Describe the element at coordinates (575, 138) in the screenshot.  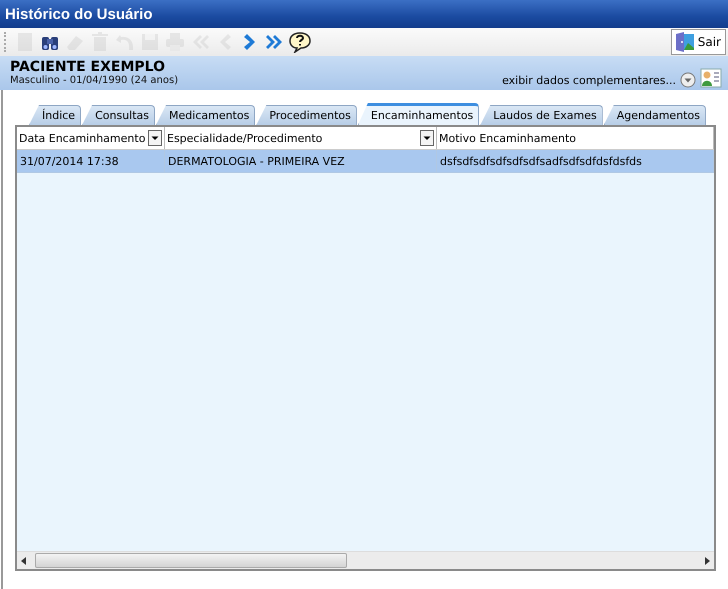
I see `column-header: Motivo Encaminhamento` at that location.